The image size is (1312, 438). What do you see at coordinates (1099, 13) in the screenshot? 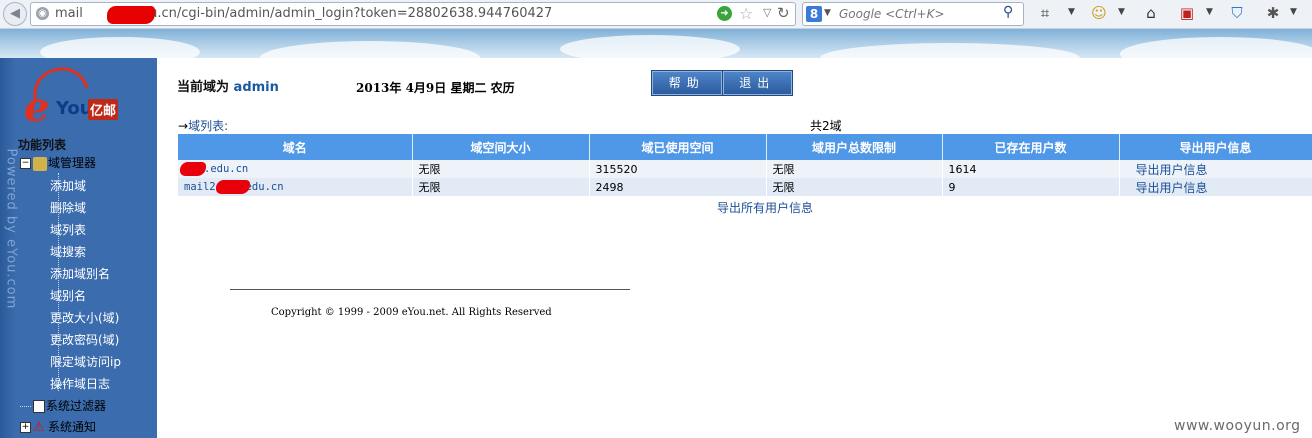
I see `smiley-icon: ☺` at bounding box center [1099, 13].